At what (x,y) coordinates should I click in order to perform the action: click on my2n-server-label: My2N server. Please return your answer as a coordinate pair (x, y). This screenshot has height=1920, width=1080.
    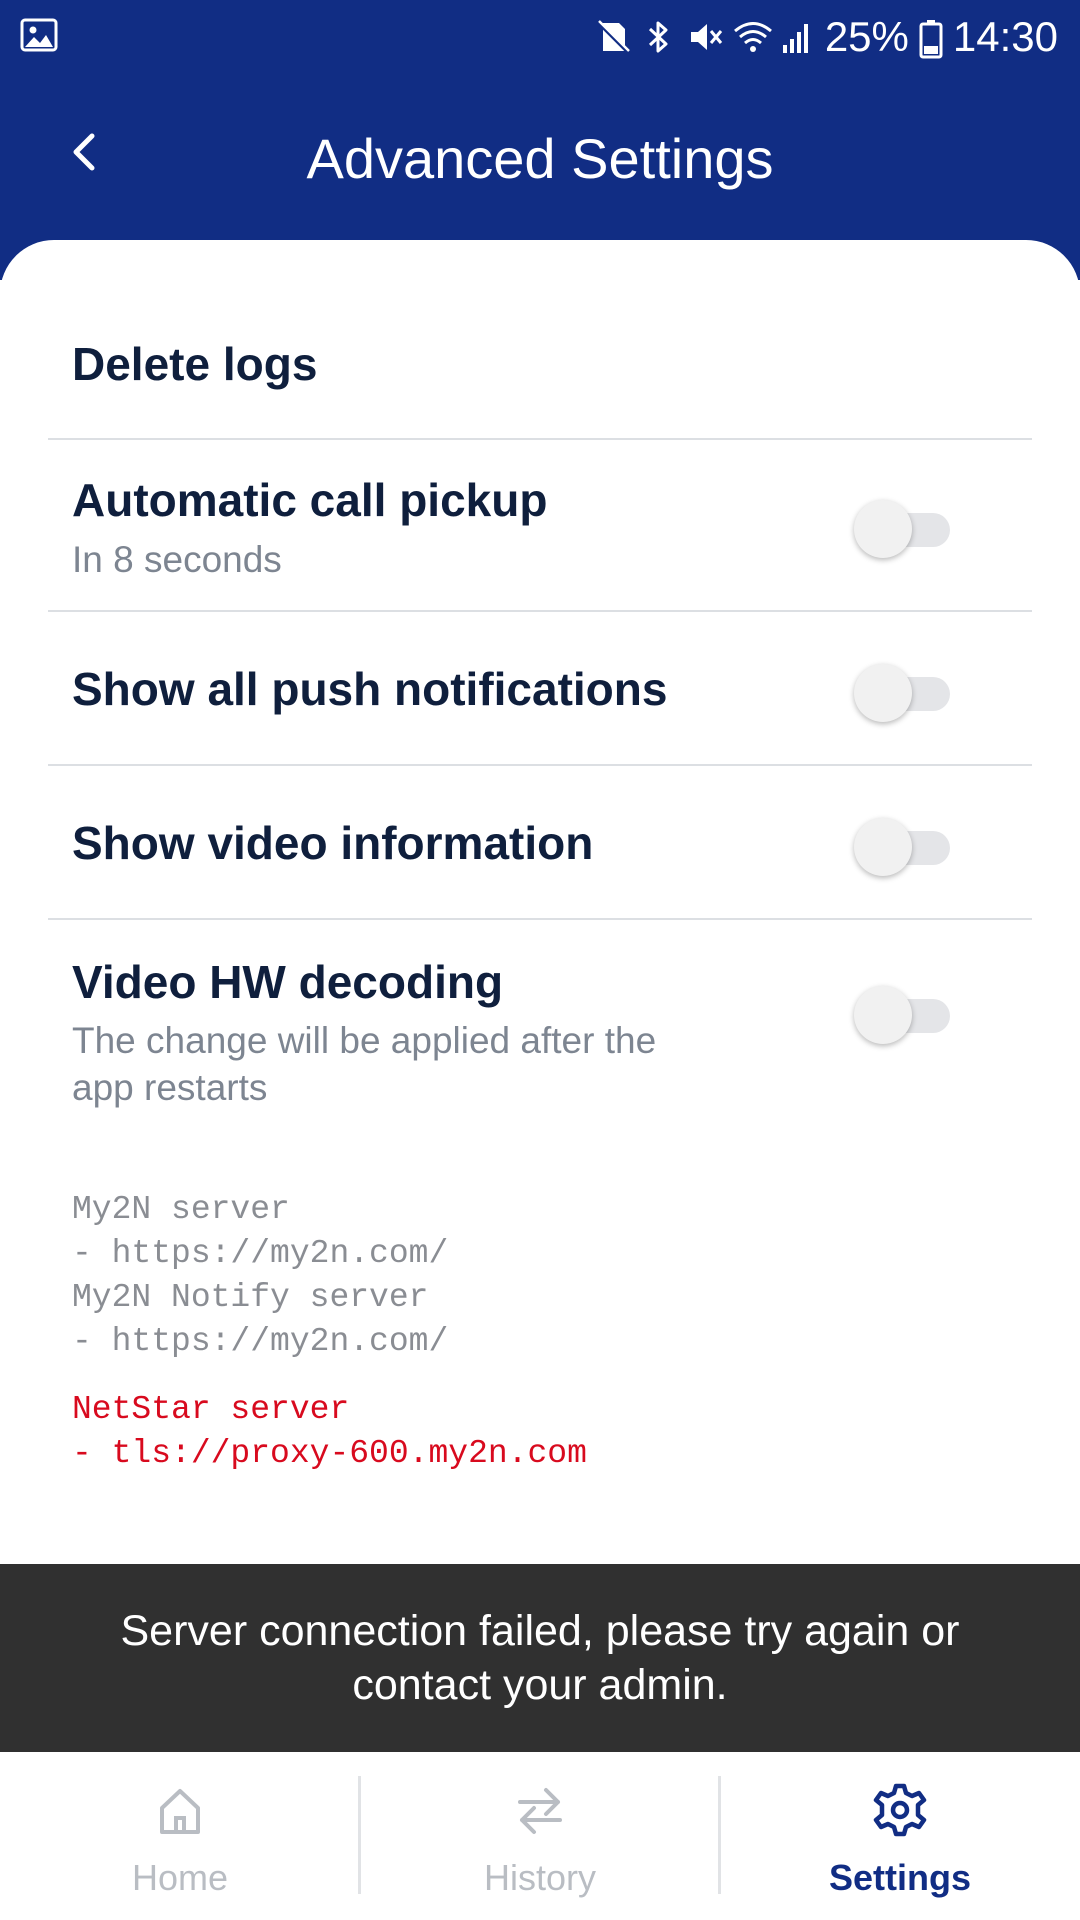
    Looking at the image, I should click on (181, 1209).